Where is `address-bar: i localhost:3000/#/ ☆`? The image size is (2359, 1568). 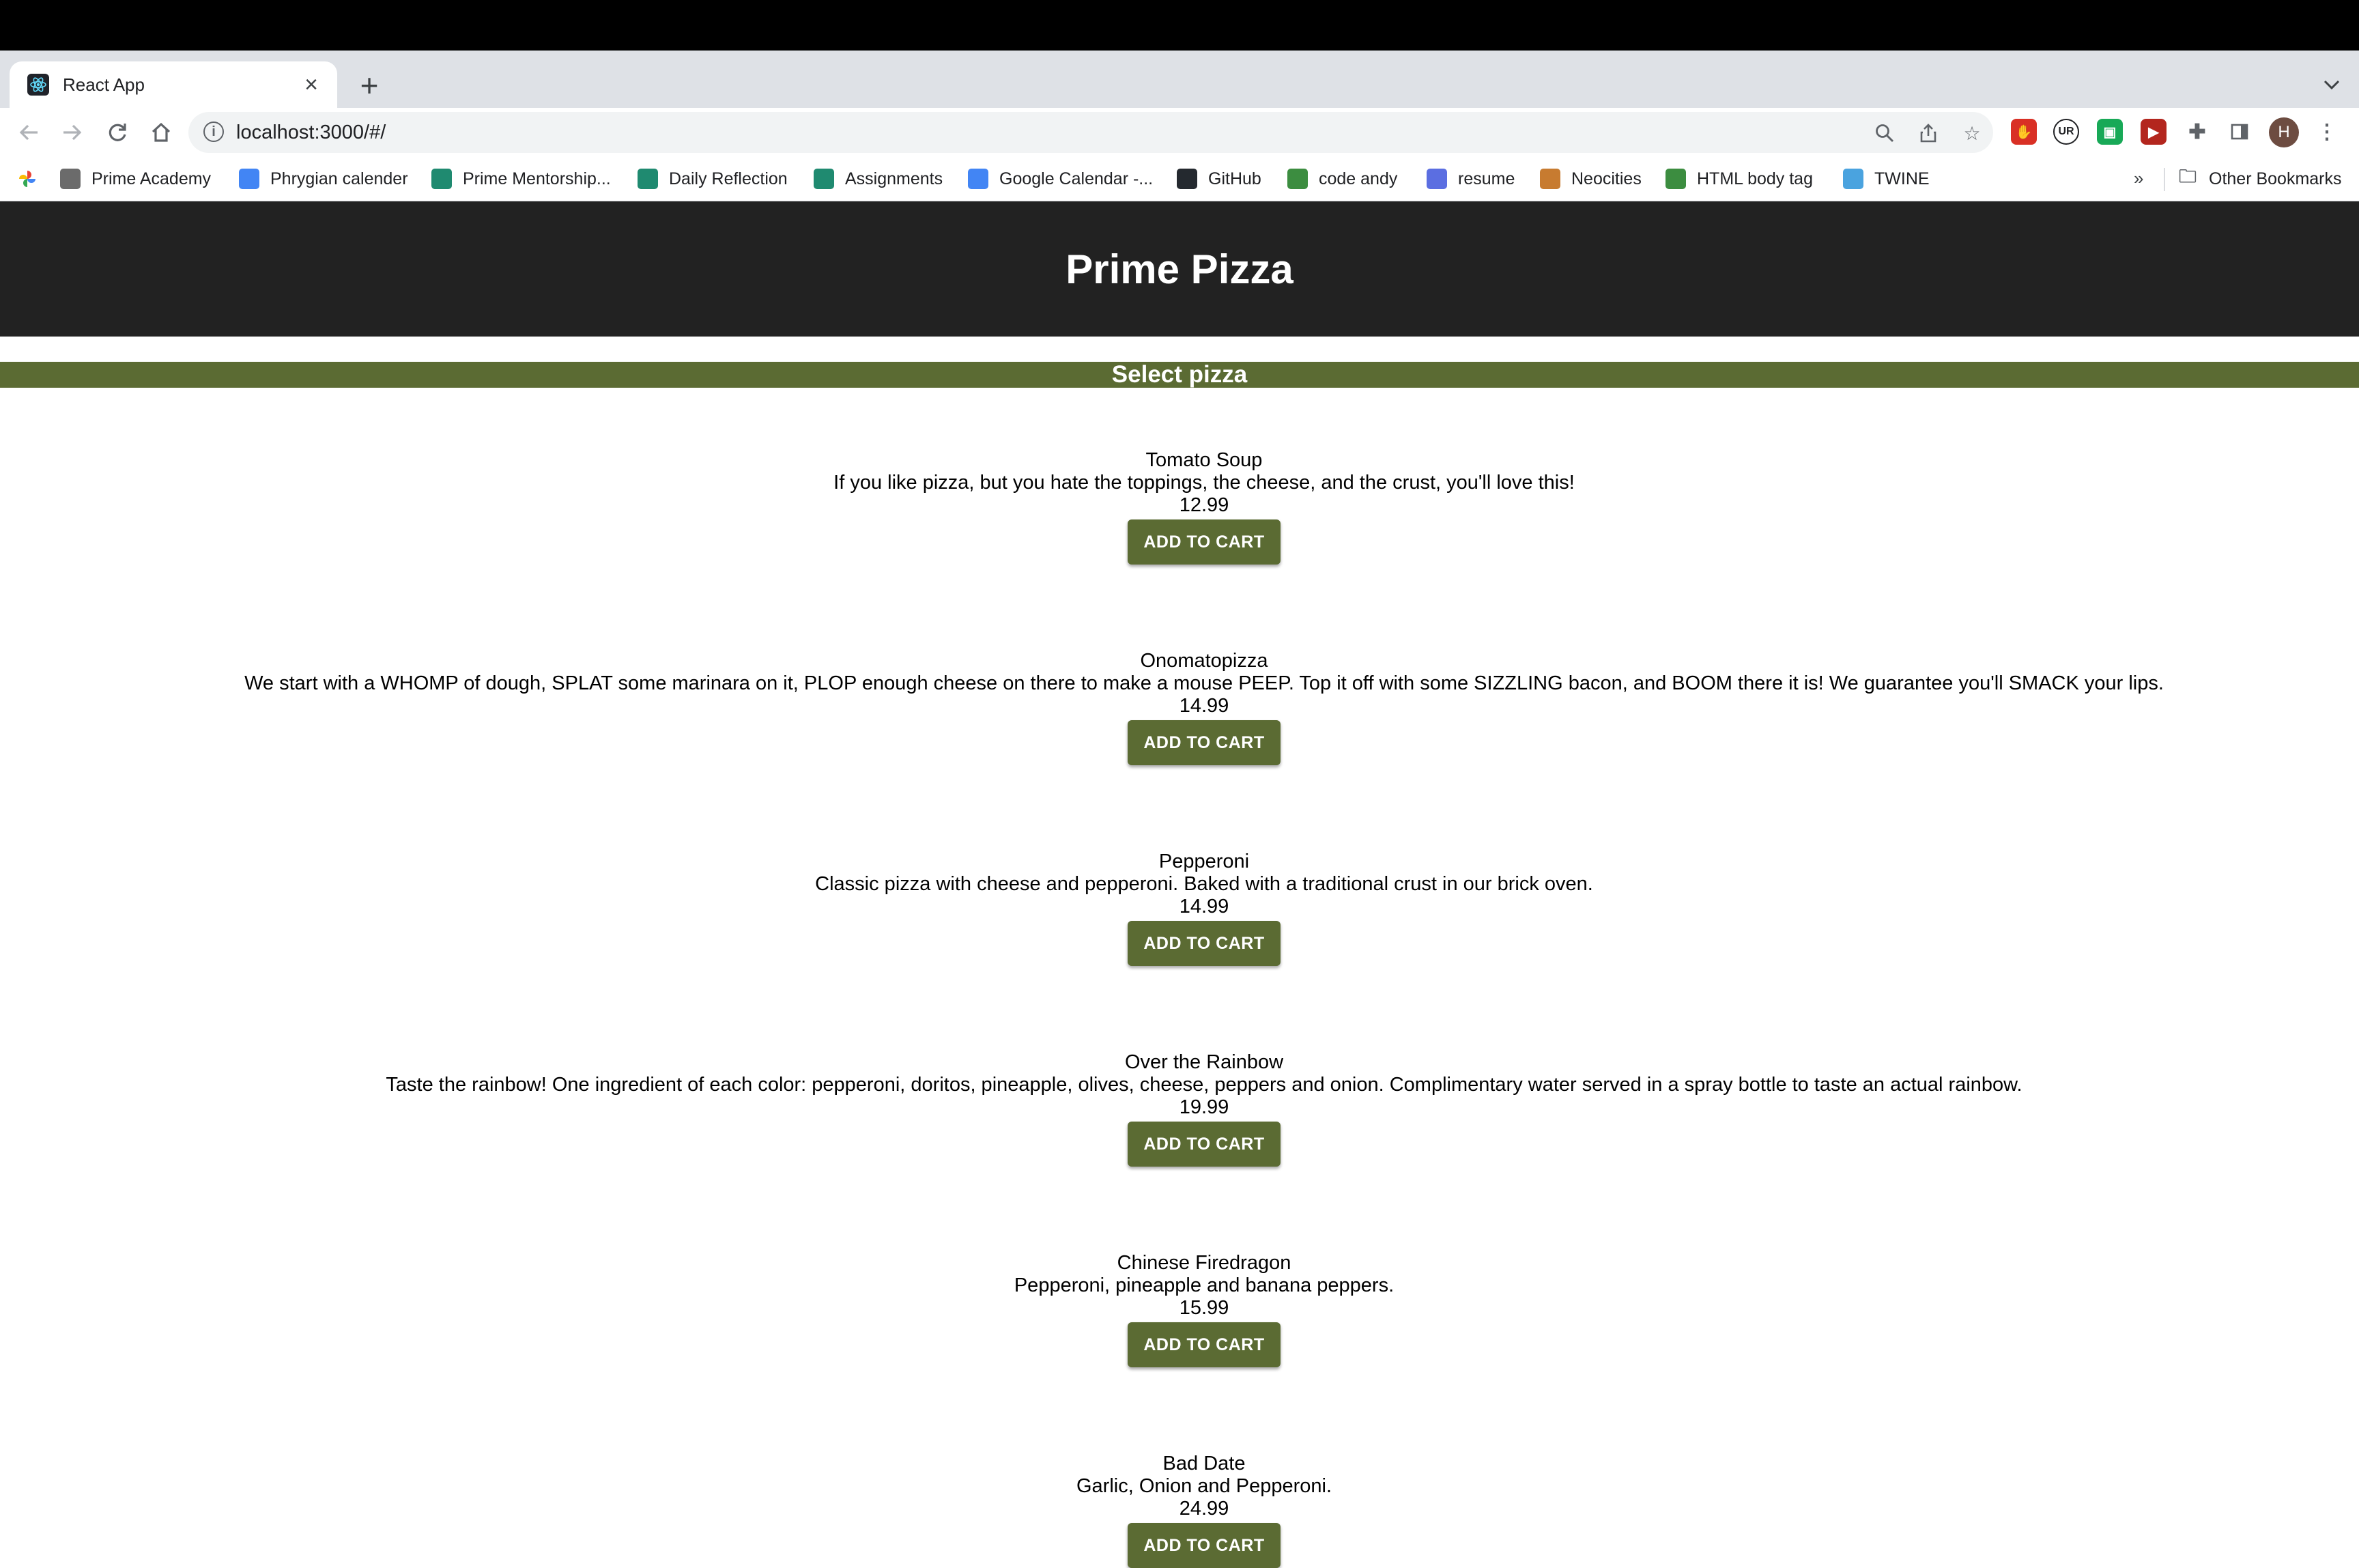
address-bar: i localhost:3000/#/ ☆ is located at coordinates (1090, 132).